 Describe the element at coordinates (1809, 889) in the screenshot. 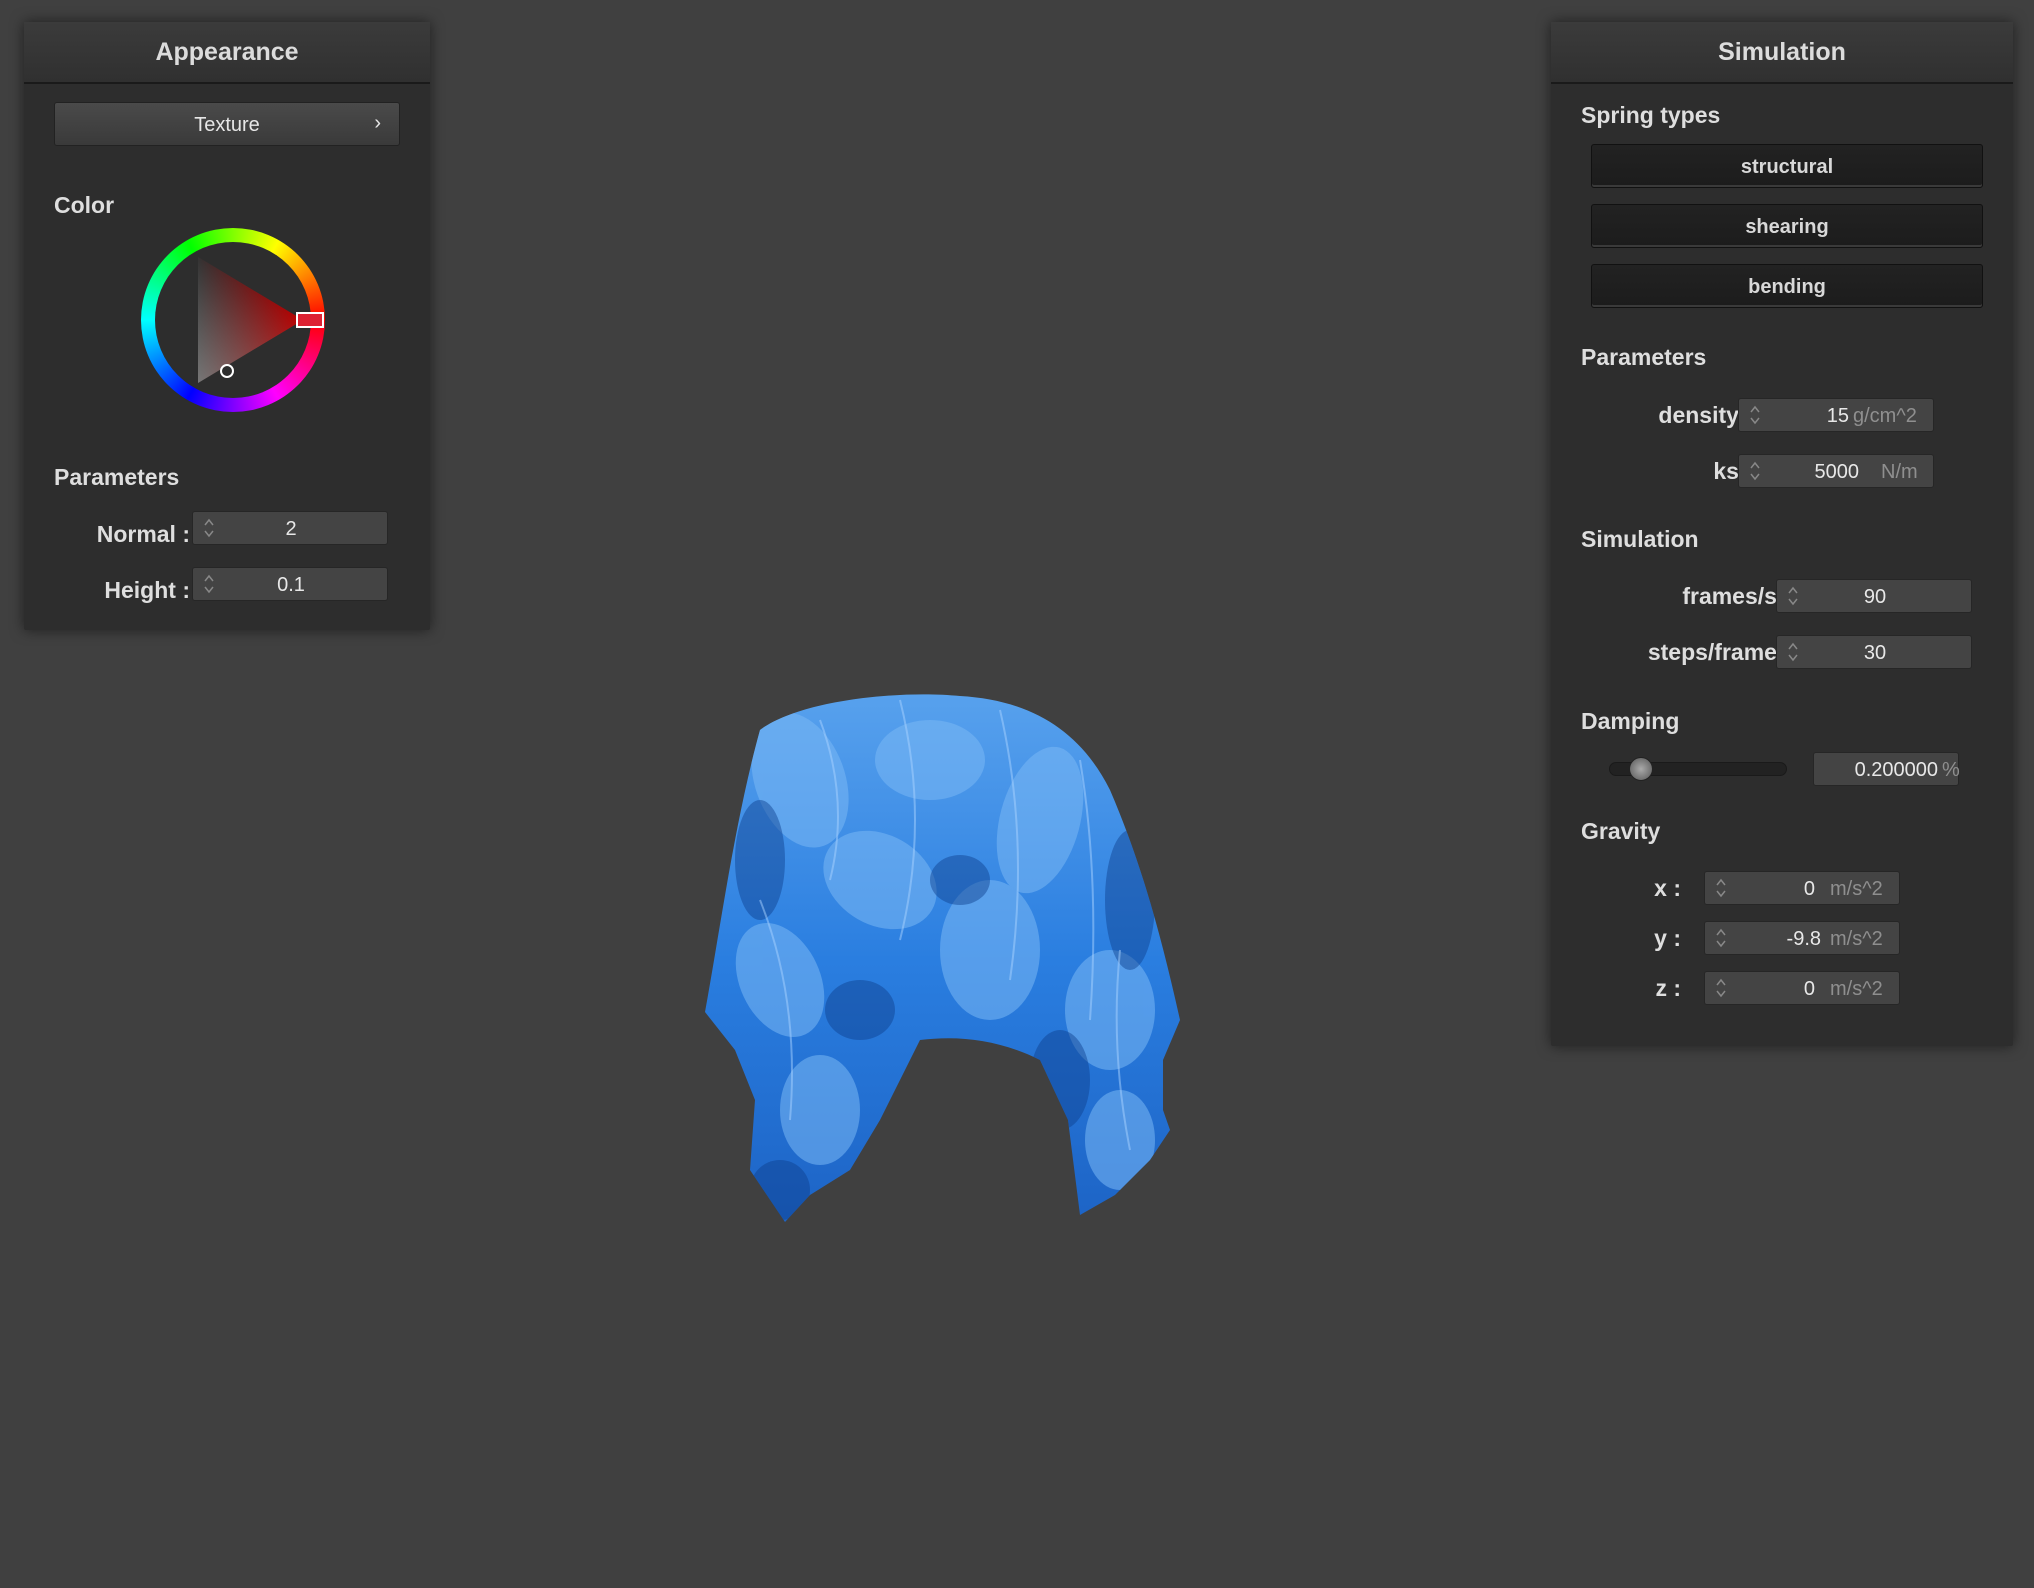

I see `gravity-x-value: 0` at that location.